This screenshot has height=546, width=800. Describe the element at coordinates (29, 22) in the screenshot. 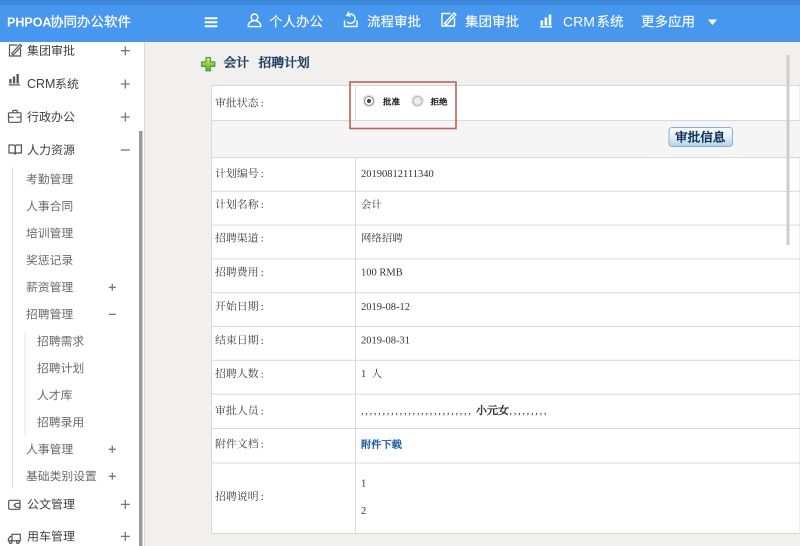

I see `svg-text: PHPOA` at that location.